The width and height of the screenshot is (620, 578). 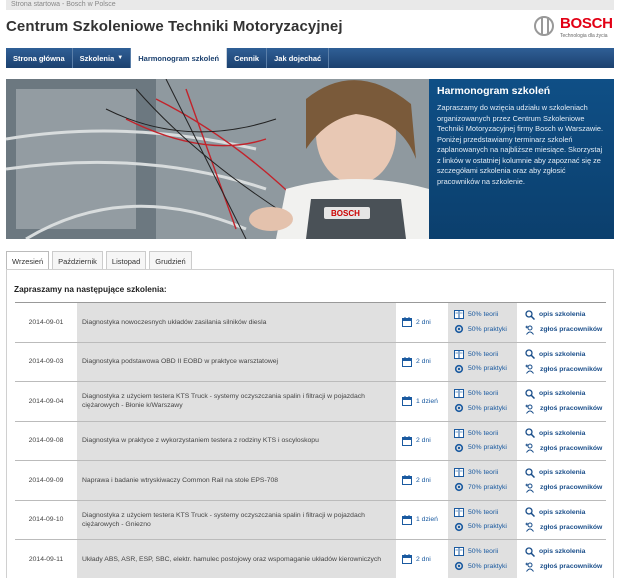 I want to click on training-date: 2014-09-01, so click(x=46, y=322).